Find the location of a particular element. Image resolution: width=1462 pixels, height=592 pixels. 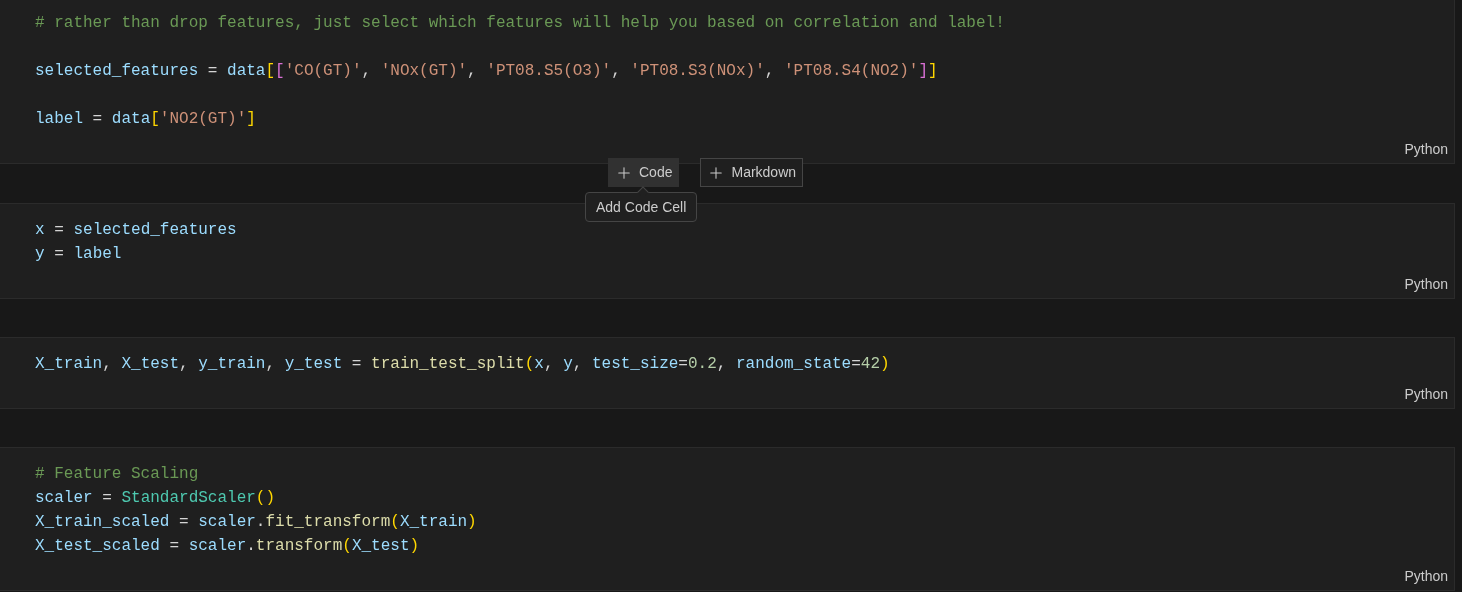

add-cell-button: Markdown is located at coordinates (752, 172).